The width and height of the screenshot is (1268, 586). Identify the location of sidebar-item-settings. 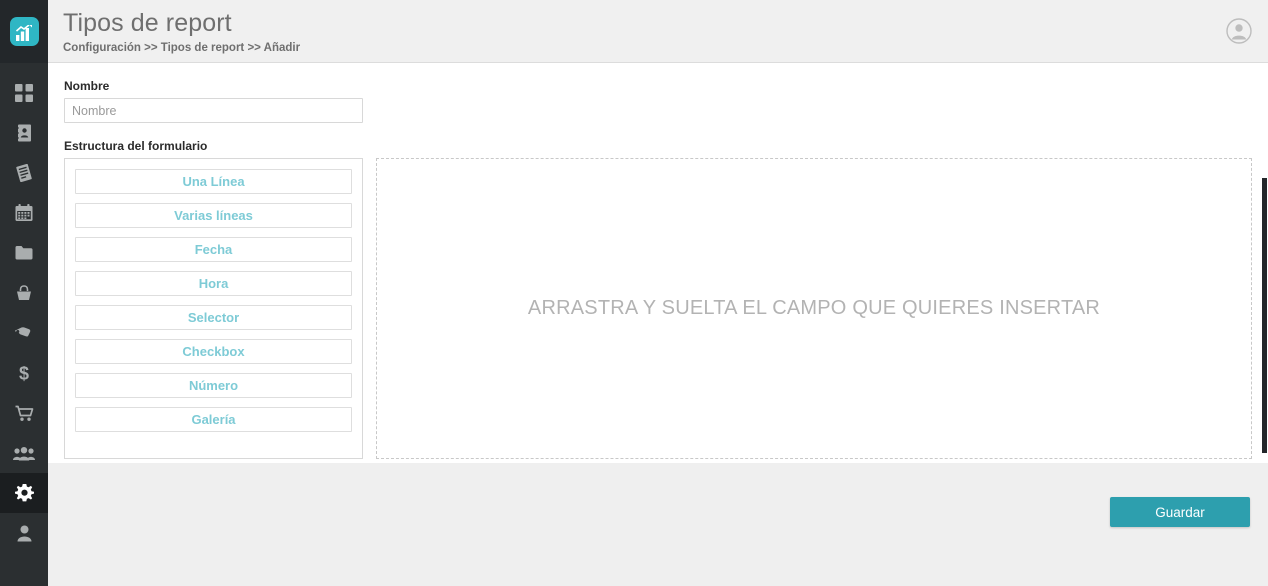
(24, 493).